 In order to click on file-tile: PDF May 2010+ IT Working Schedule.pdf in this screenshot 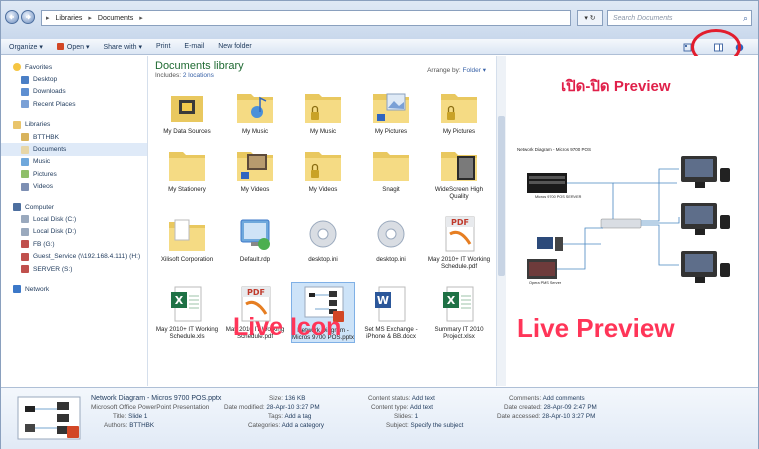, I will do `click(459, 241)`.